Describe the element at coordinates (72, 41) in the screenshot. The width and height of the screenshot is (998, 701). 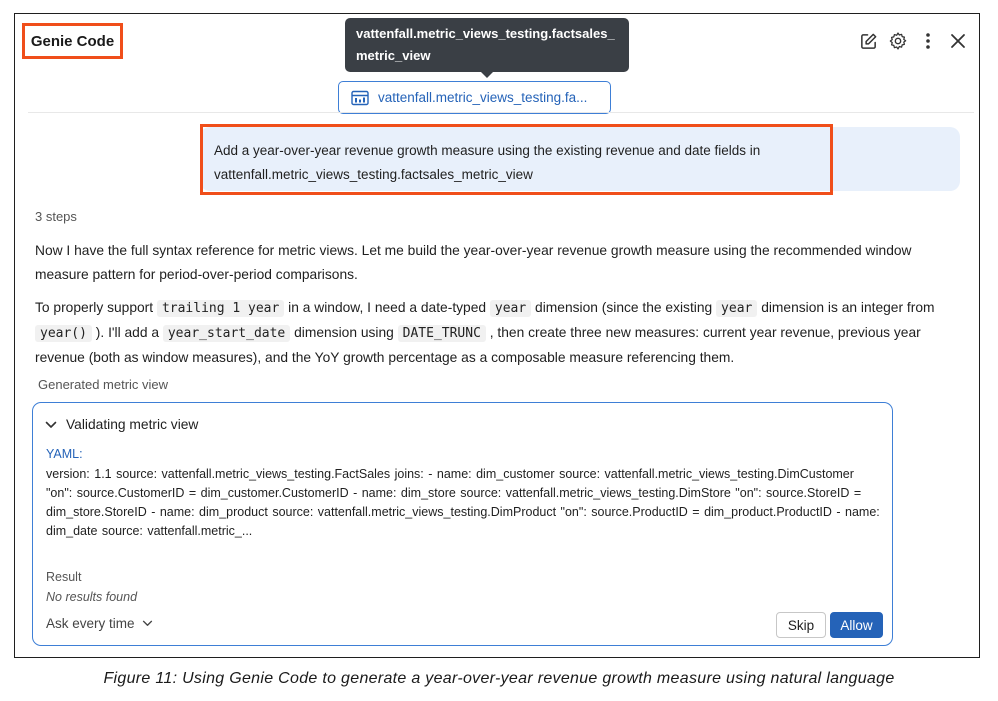
I see `app-title: Genie Code` at that location.